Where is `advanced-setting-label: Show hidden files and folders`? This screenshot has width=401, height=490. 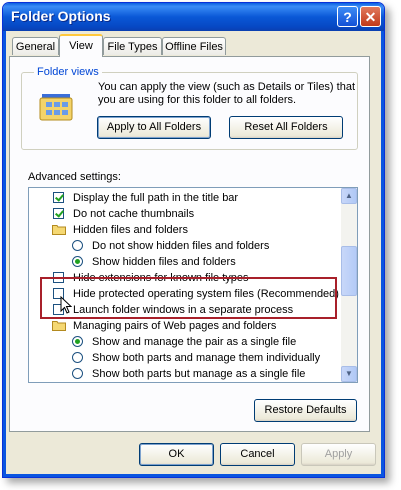 advanced-setting-label: Show hidden files and folders is located at coordinates (164, 262).